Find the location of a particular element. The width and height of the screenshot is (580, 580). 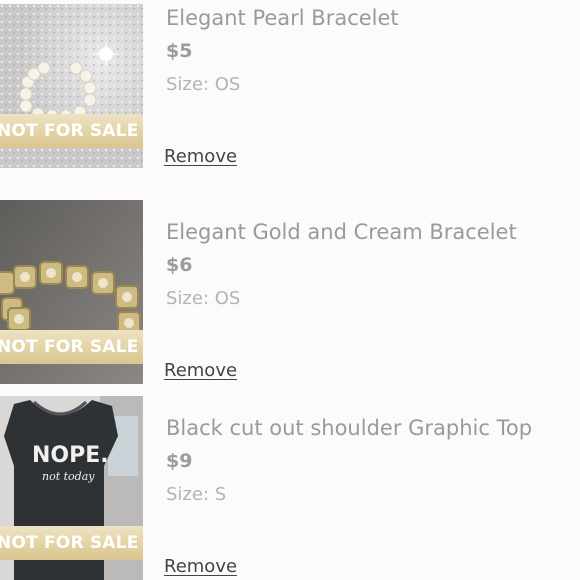

item-title: Black cut out shoulder Graphic Top is located at coordinates (349, 428).